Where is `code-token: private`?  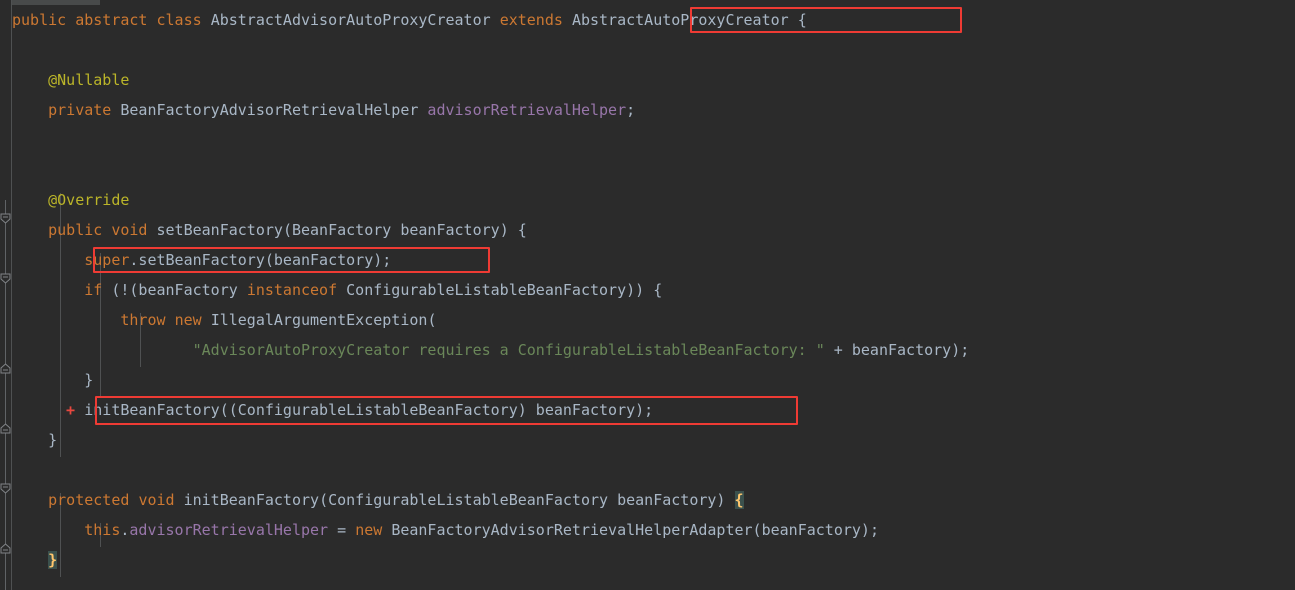
code-token: private is located at coordinates (80, 110).